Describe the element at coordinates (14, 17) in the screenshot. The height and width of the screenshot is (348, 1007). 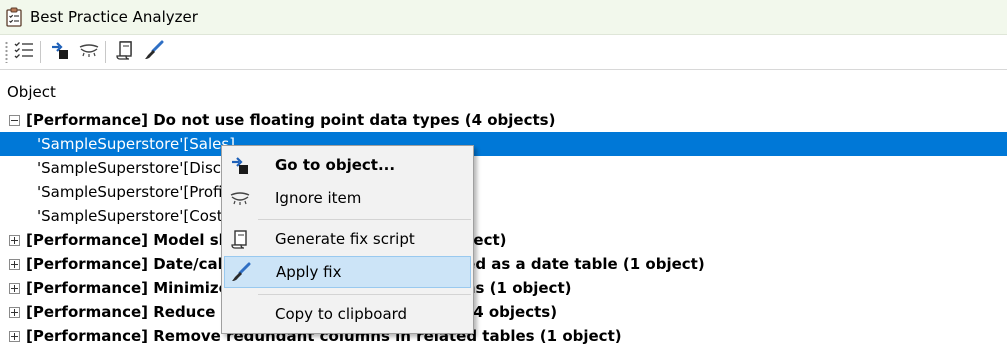
I see `clipboard-checklist-icon` at that location.